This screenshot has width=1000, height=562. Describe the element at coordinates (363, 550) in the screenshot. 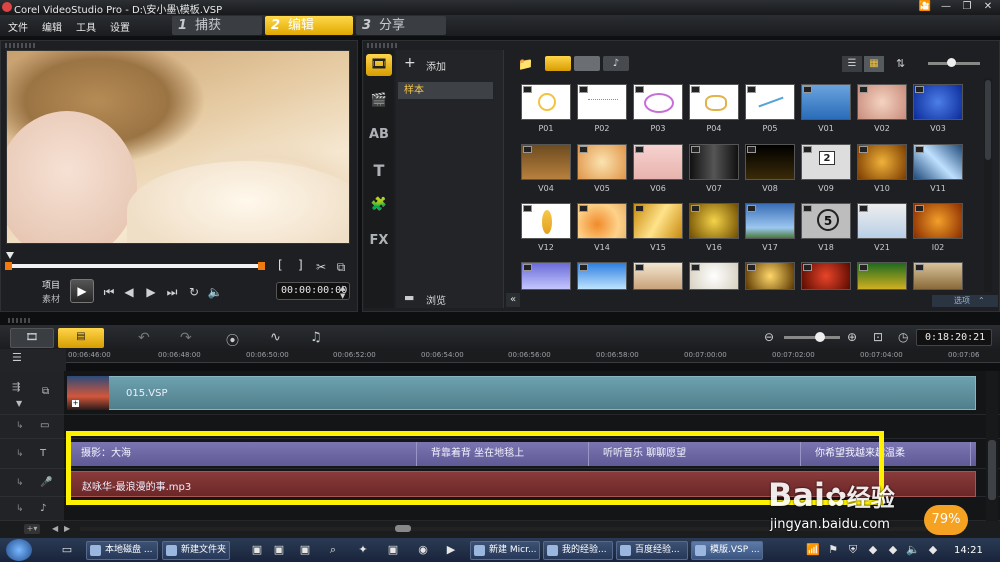

I see `app-shortcut-icon: ✦` at that location.